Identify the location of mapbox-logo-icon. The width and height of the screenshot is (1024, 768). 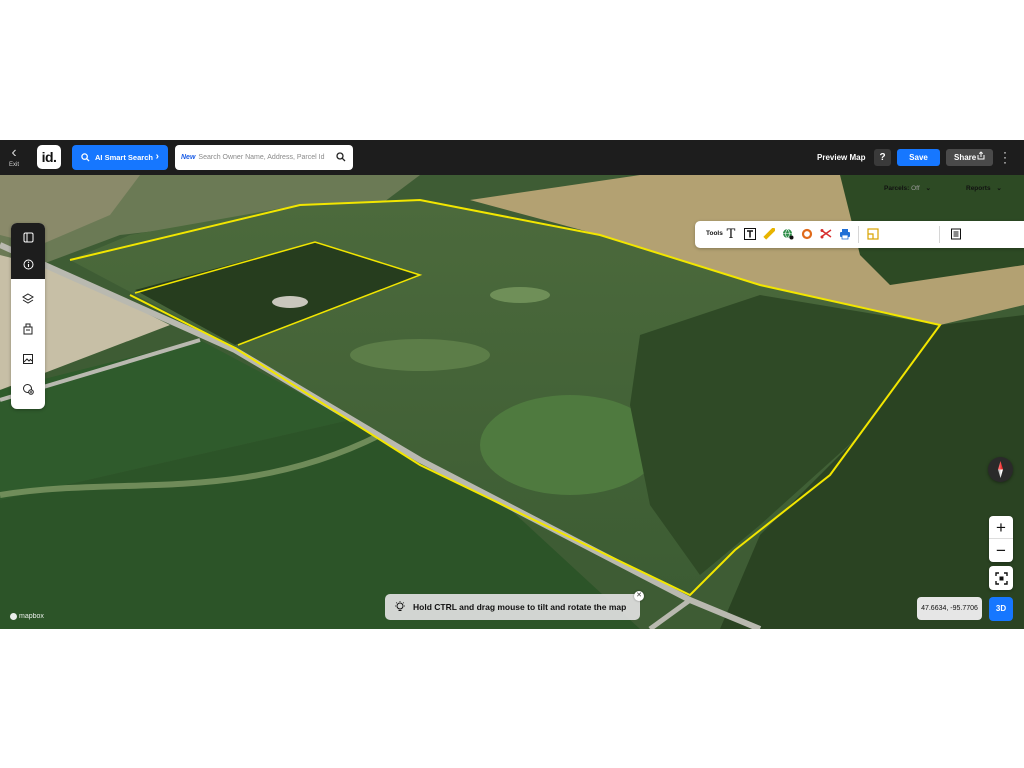
(13, 616).